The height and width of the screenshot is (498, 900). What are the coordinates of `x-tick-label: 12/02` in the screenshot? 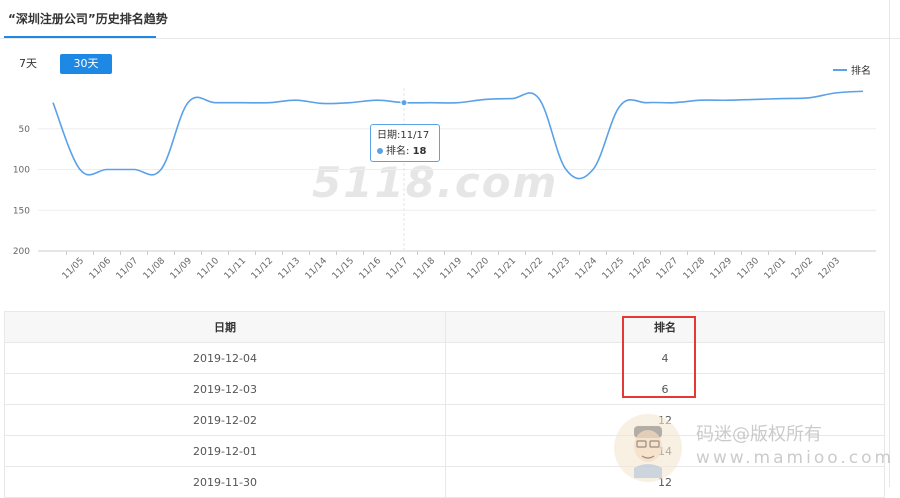 It's located at (802, 268).